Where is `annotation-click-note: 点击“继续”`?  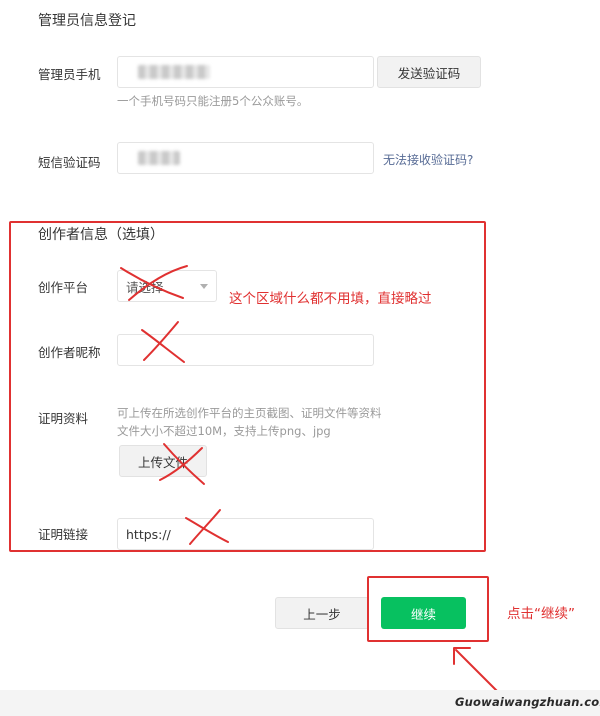
annotation-click-note: 点击“继续” is located at coordinates (541, 614).